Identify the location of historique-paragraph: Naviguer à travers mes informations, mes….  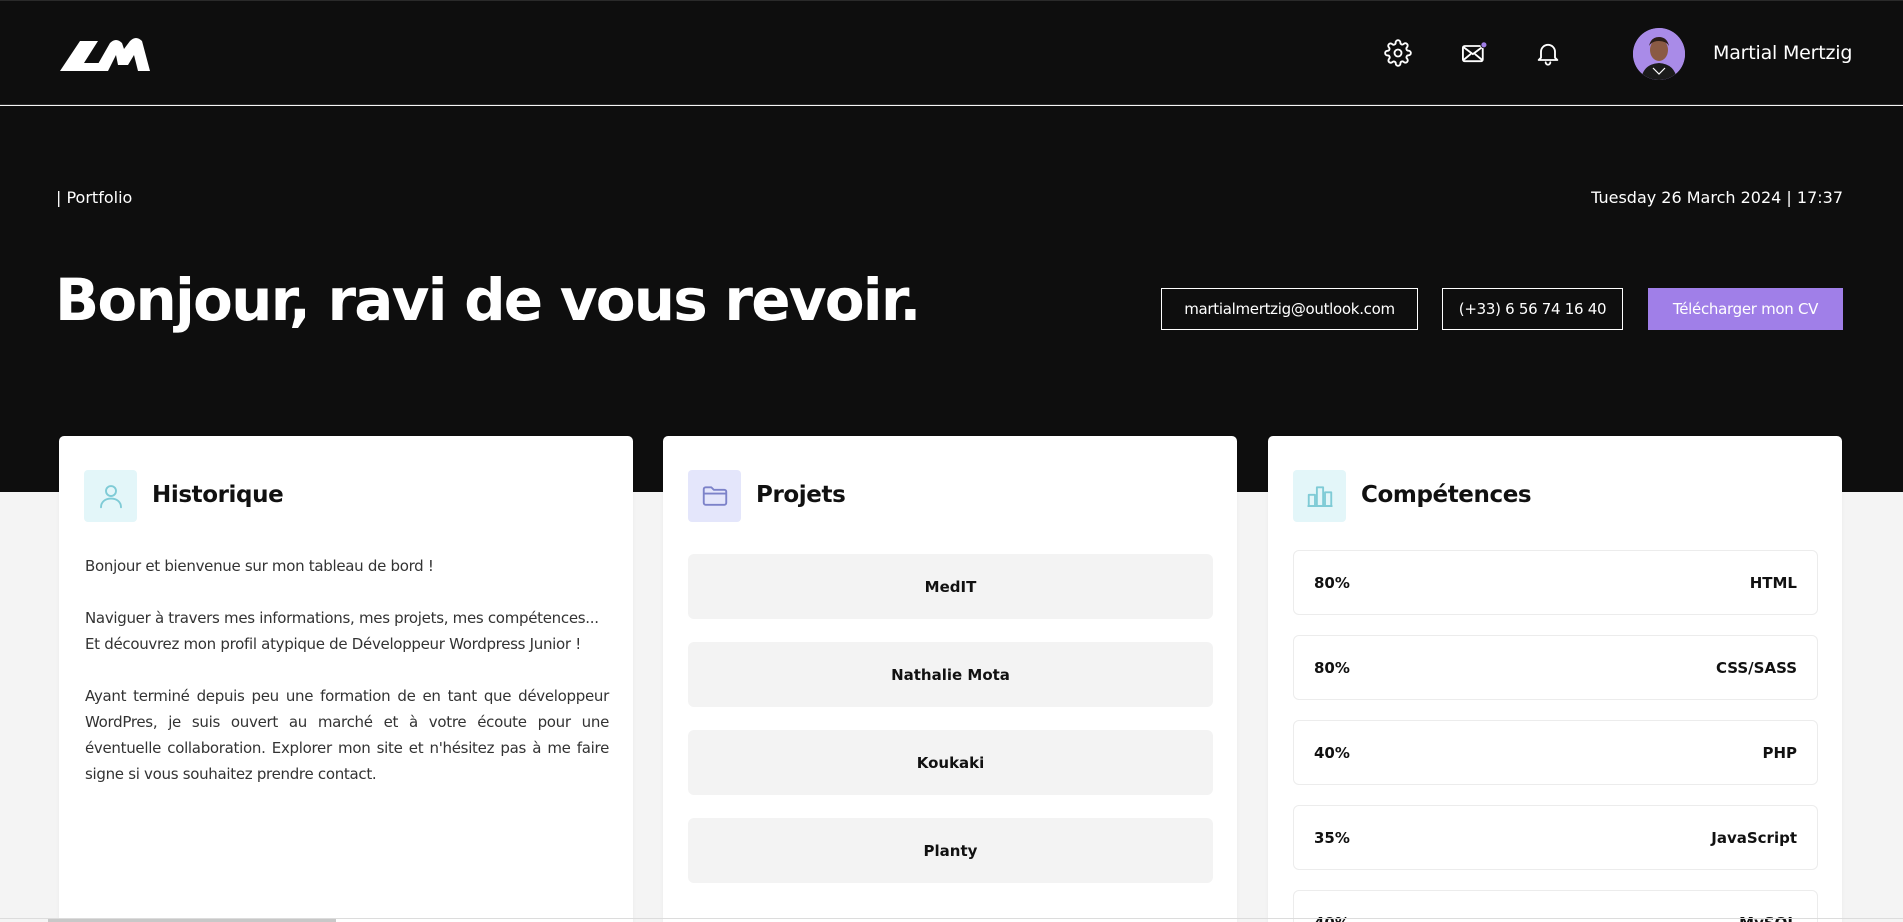
(342, 631).